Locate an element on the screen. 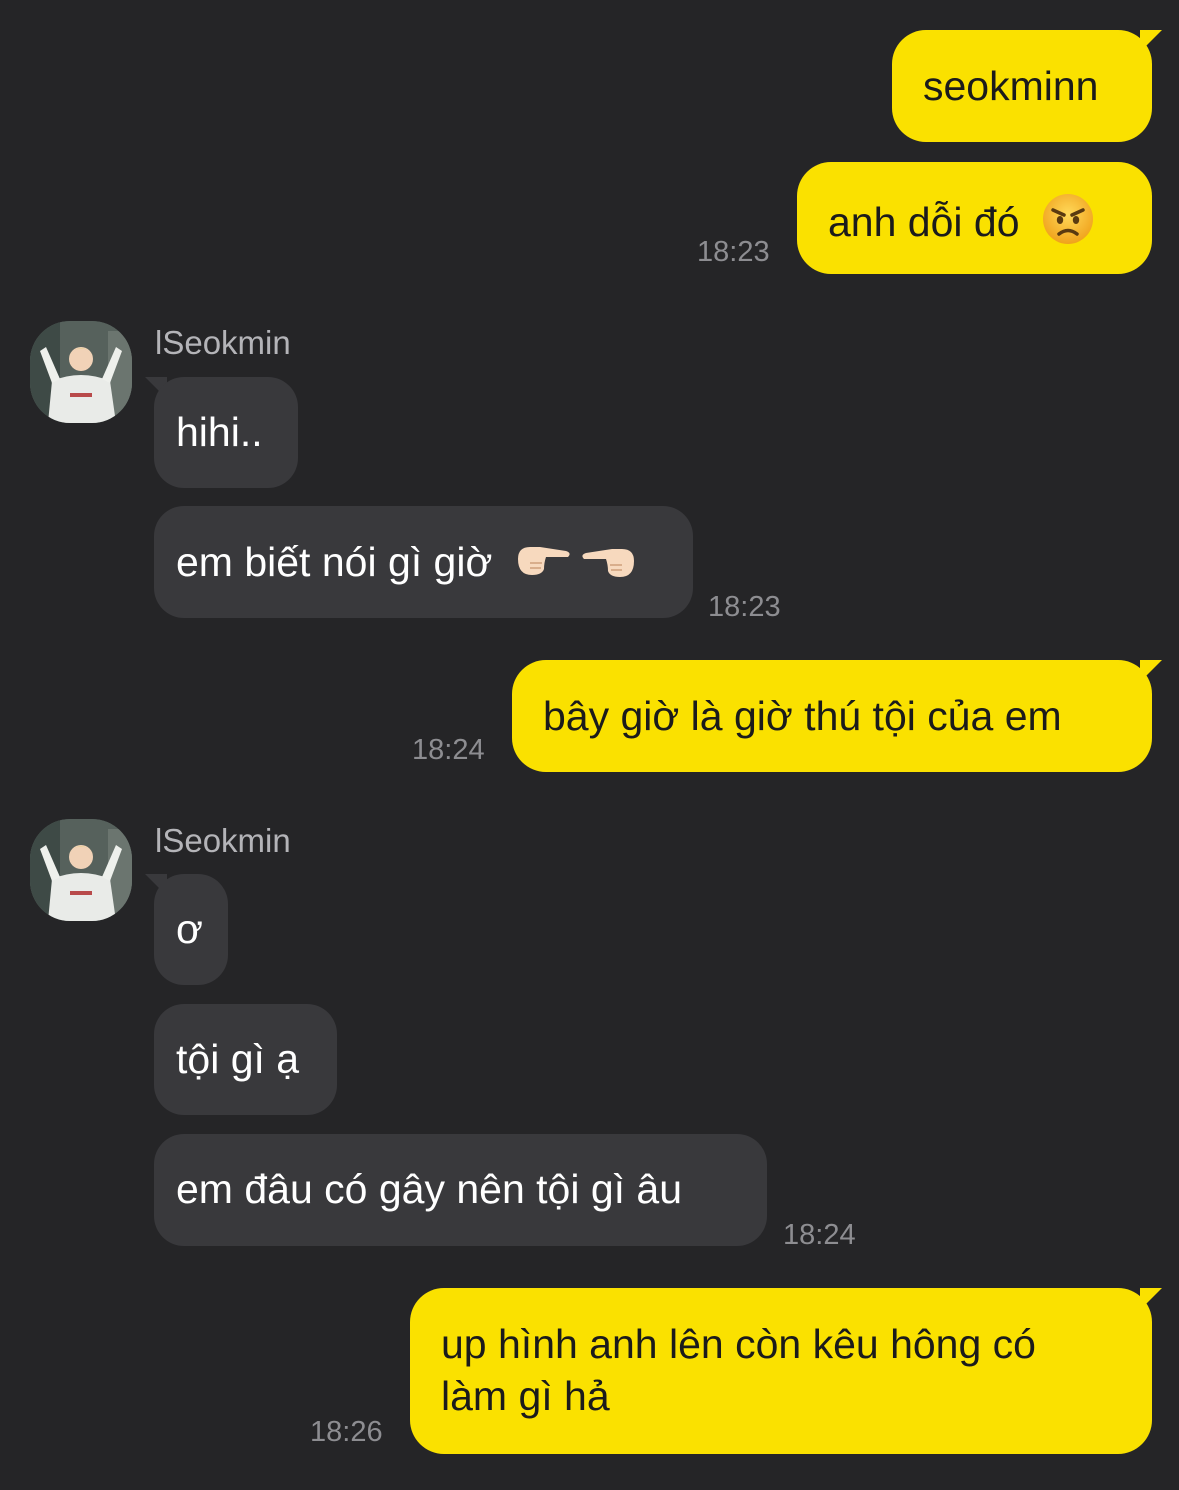  message-text-line: up hình anh lên còn kêu hông có is located at coordinates (738, 1344).